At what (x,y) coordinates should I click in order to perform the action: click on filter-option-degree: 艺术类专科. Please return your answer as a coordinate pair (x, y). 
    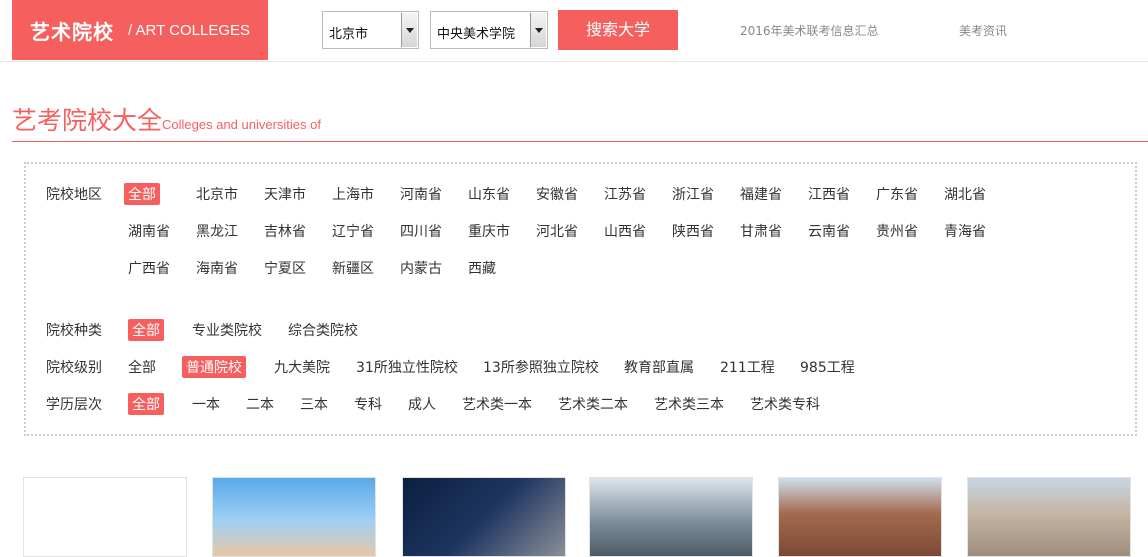
    Looking at the image, I should click on (785, 404).